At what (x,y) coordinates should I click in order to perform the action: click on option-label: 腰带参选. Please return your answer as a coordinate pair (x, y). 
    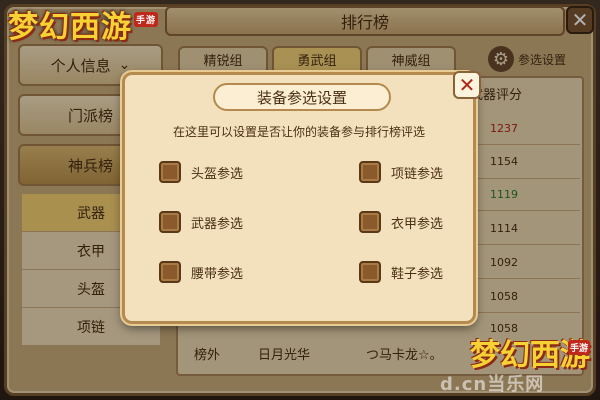
    Looking at the image, I should click on (217, 274).